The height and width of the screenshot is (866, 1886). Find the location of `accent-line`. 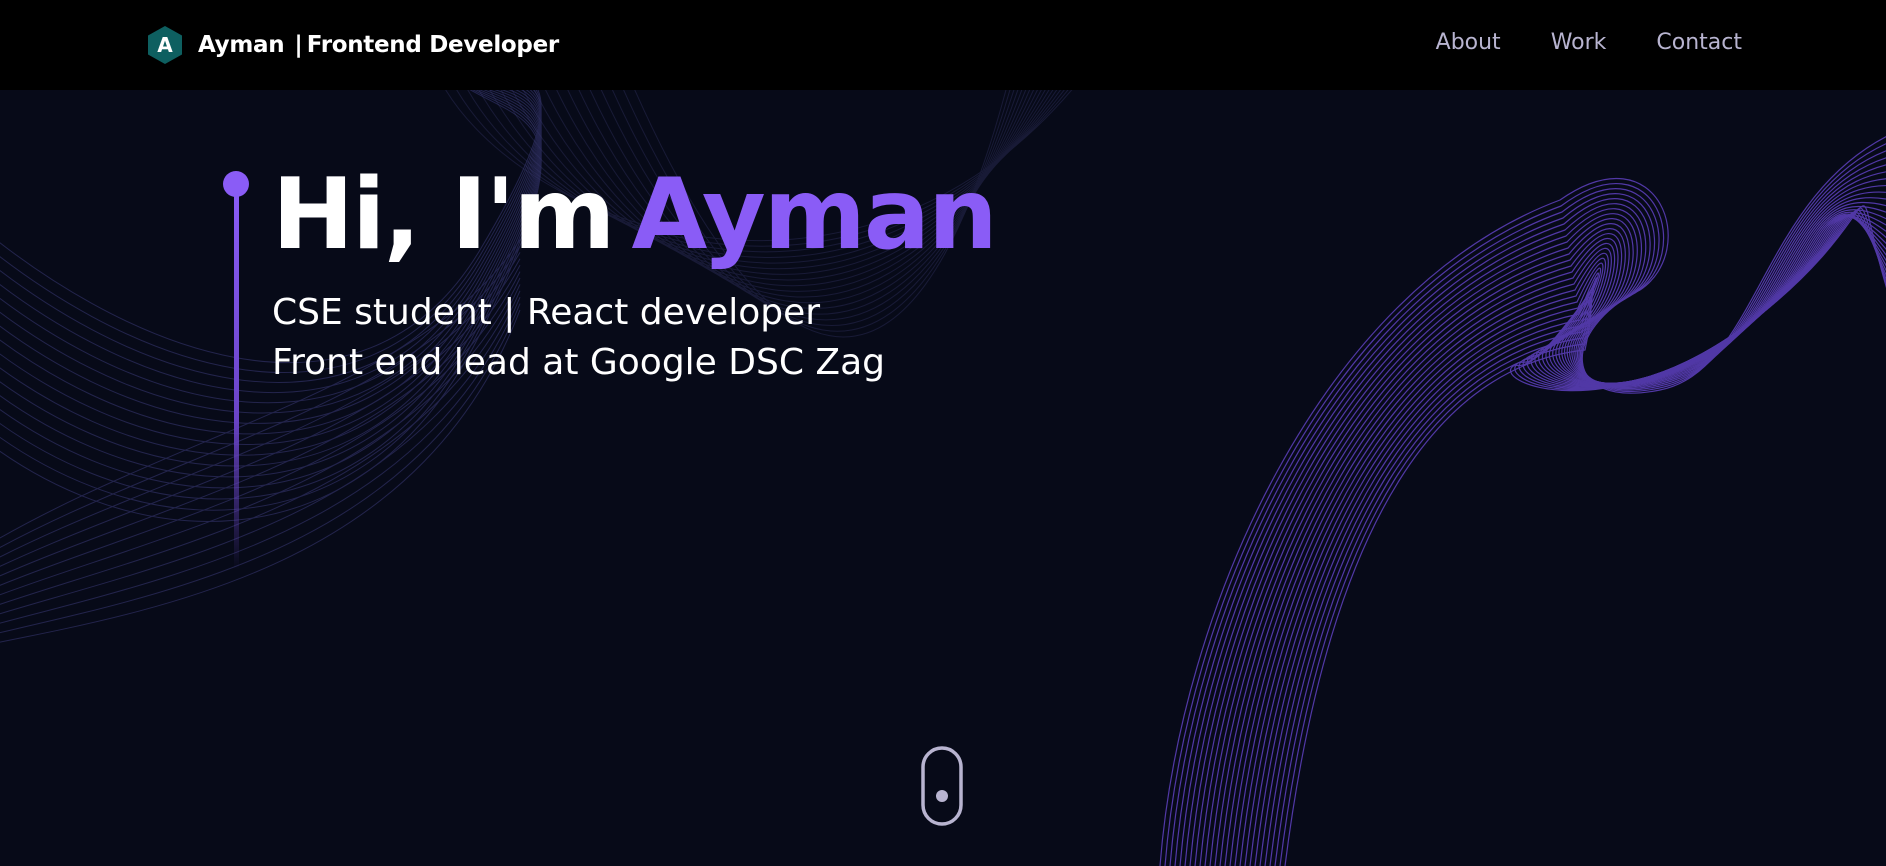

accent-line is located at coordinates (236, 380).